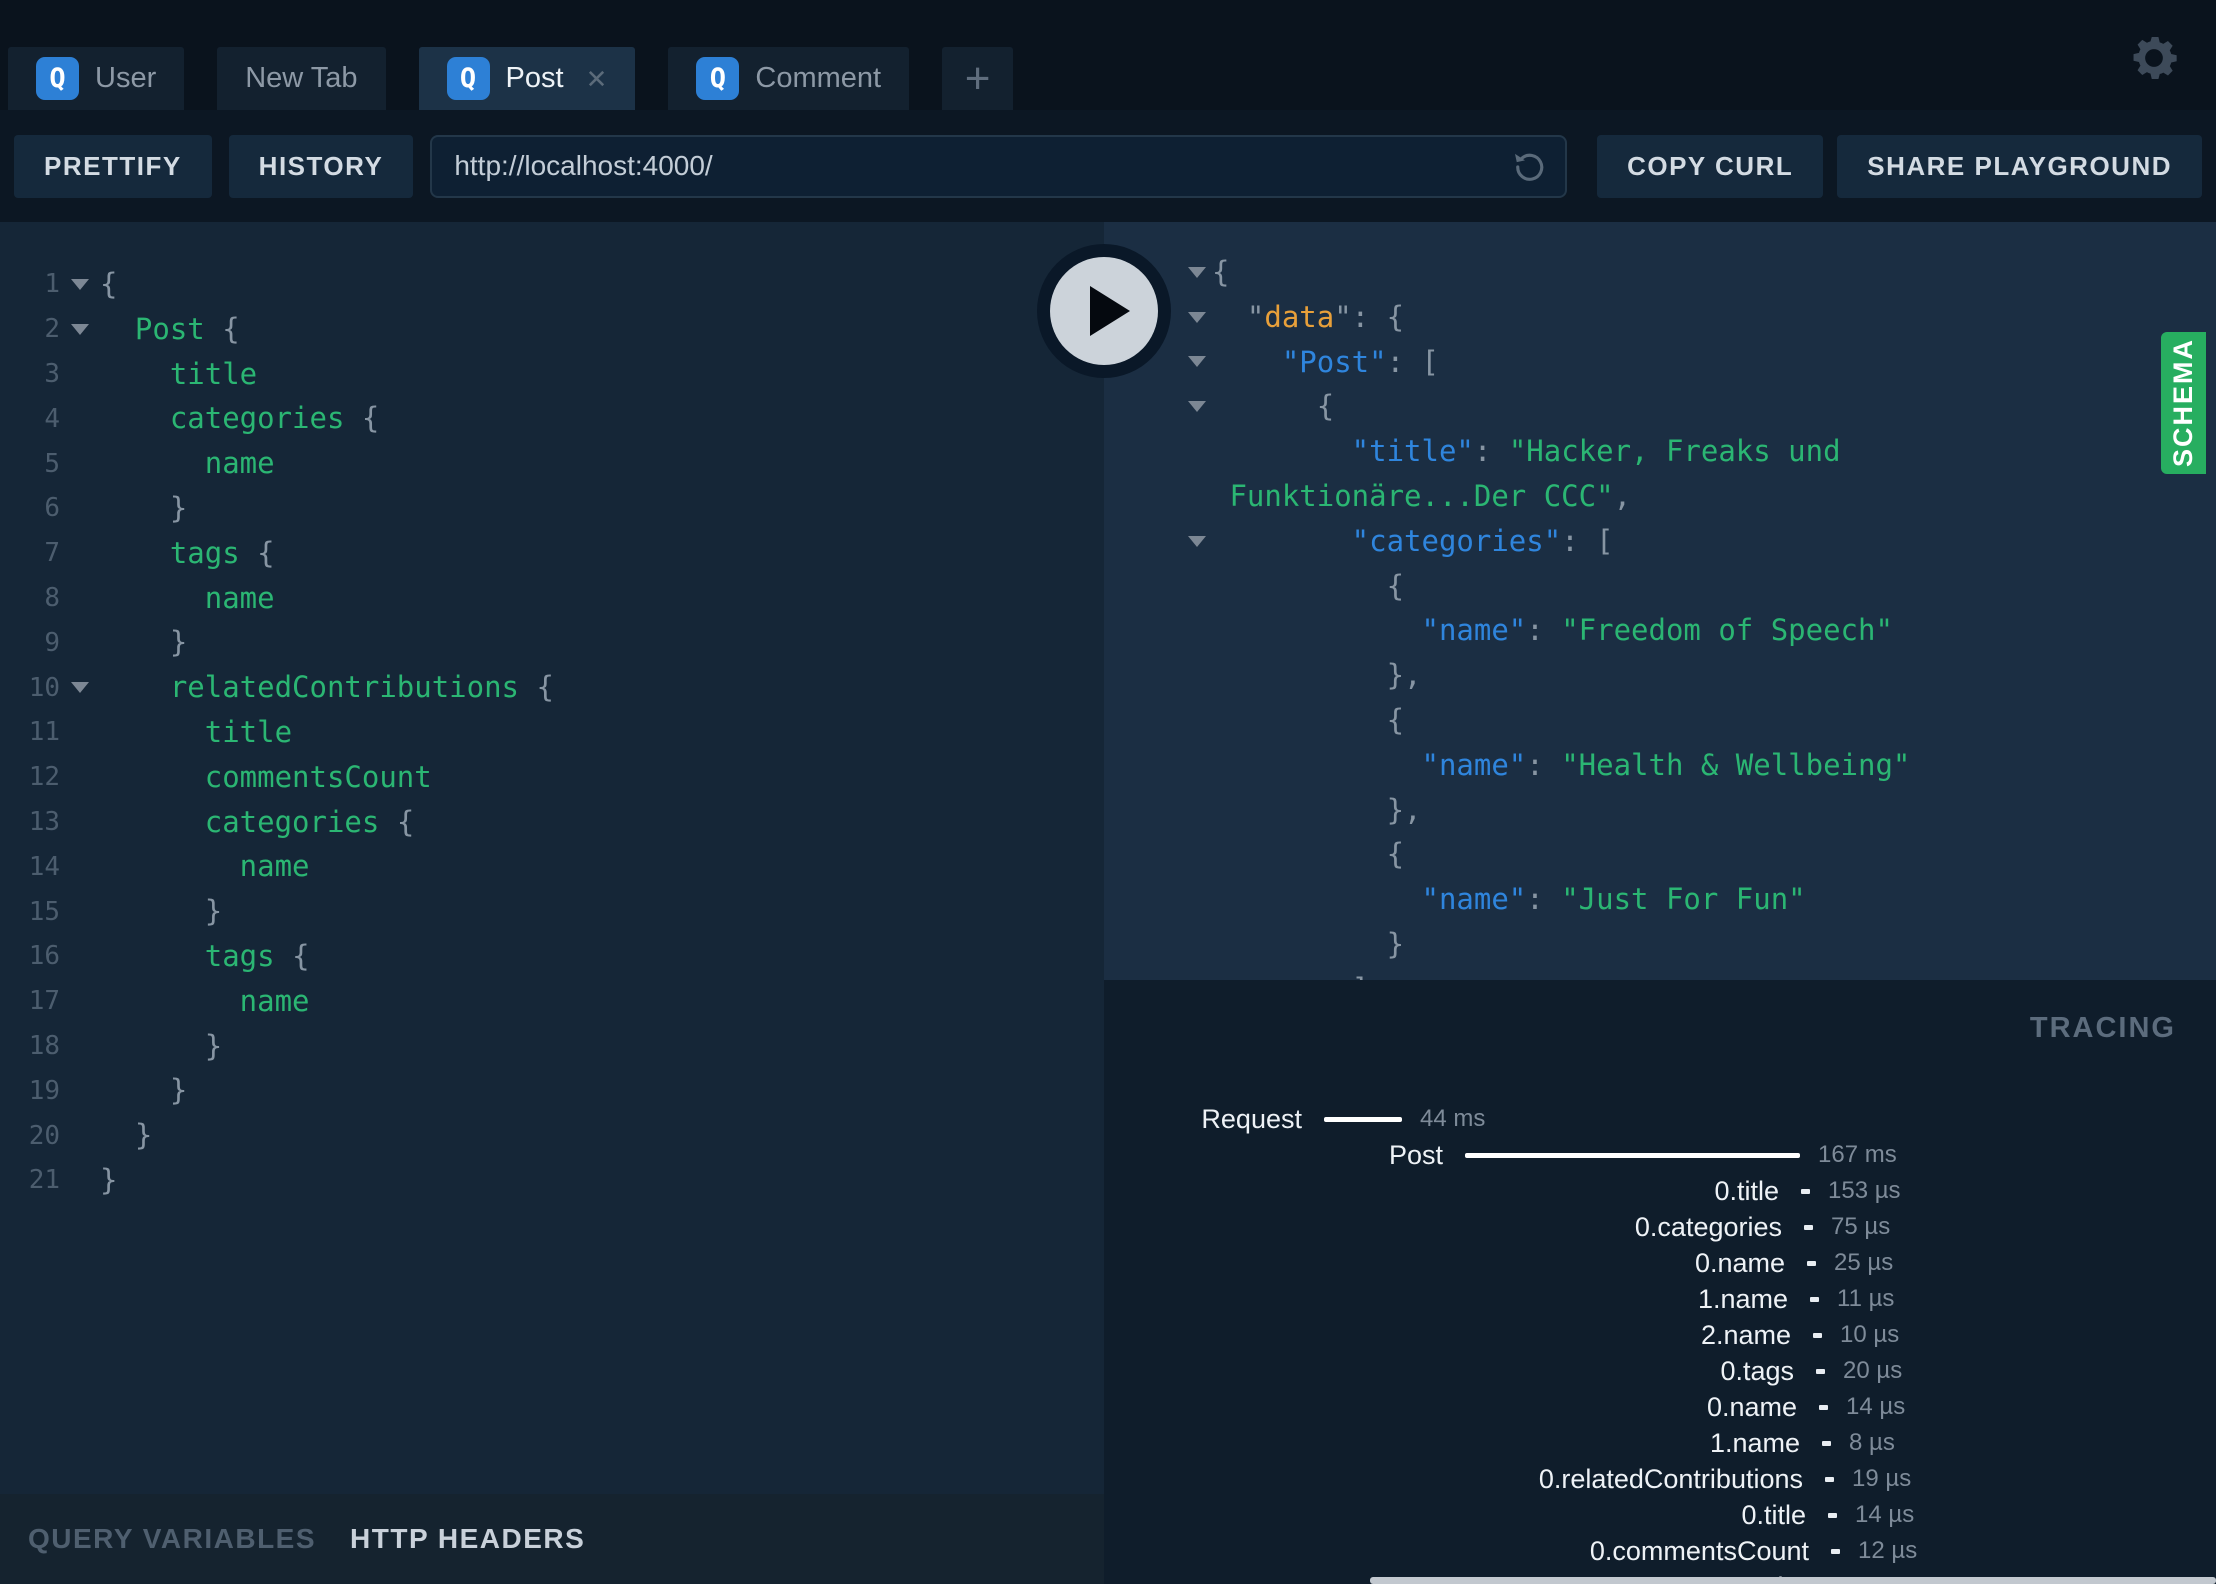  I want to click on tracing-row-label: 0.categories, so click(1708, 1226).